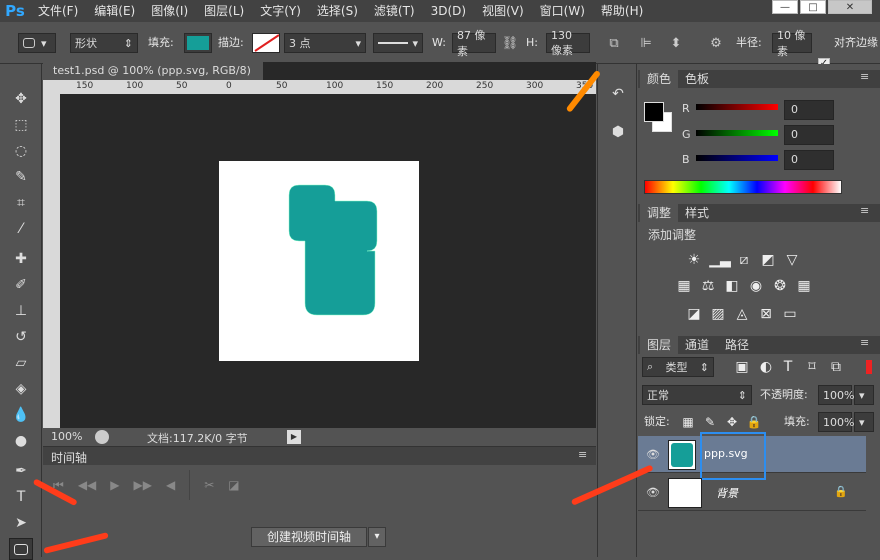 This screenshot has height=560, width=880. Describe the element at coordinates (710, 422) in the screenshot. I see `lock-pixels-icon: ✎` at that location.